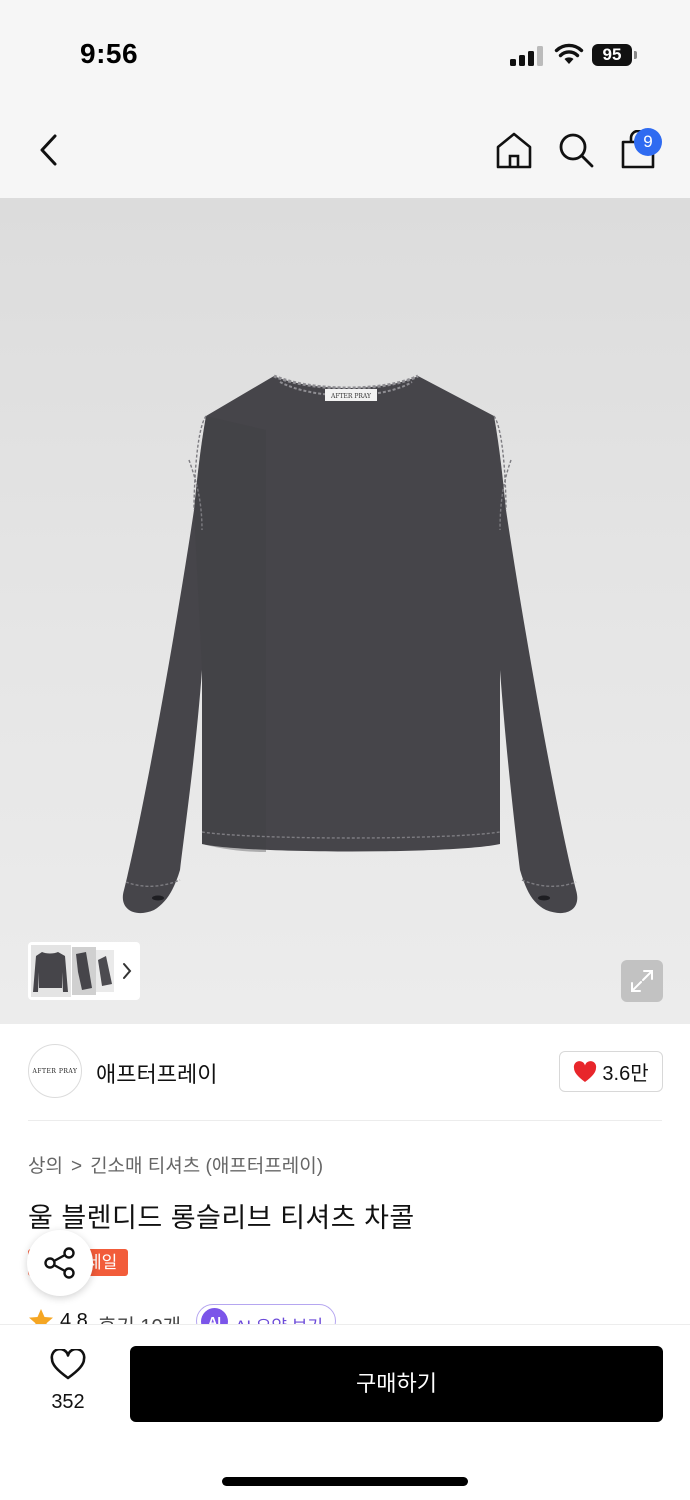 The image size is (690, 1500). I want to click on breadcrumb-chevron-icon: >, so click(76, 1166).